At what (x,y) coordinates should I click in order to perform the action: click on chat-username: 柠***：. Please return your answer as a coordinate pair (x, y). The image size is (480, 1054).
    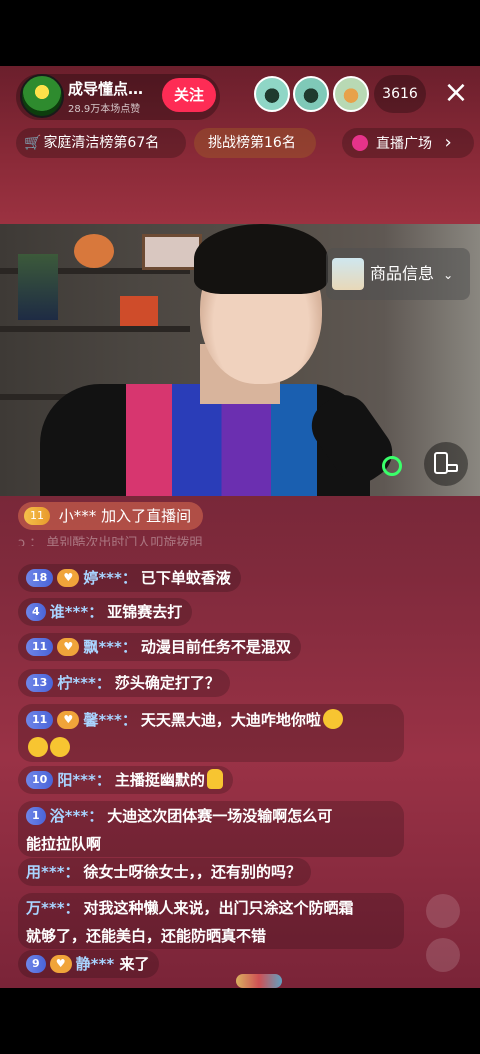
    Looking at the image, I should click on (84, 683).